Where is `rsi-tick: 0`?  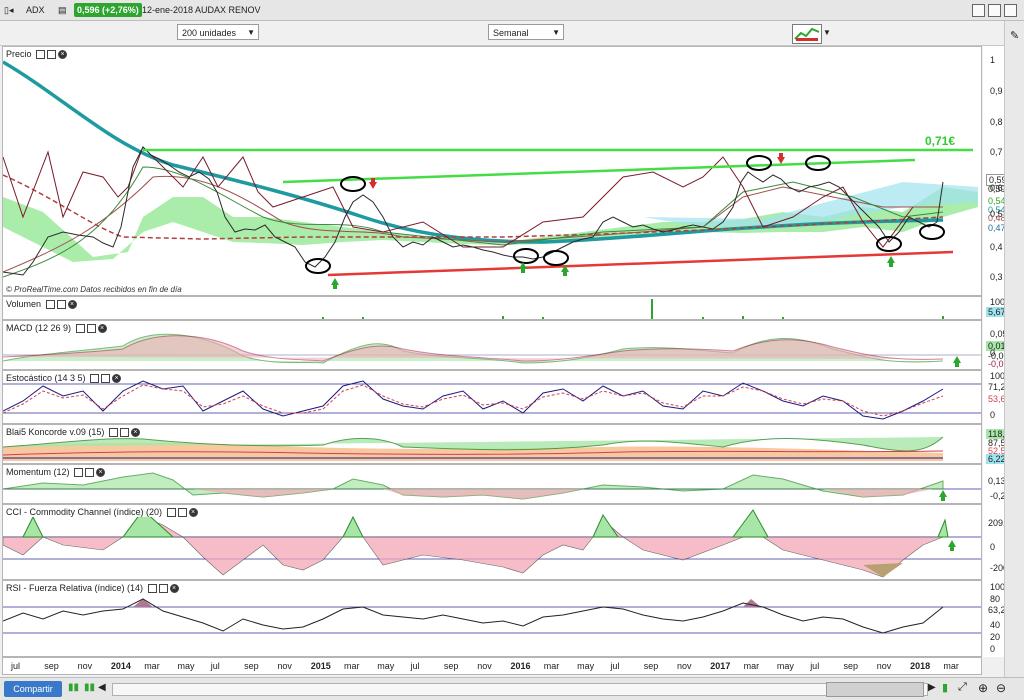
rsi-tick: 0 is located at coordinates (993, 649).